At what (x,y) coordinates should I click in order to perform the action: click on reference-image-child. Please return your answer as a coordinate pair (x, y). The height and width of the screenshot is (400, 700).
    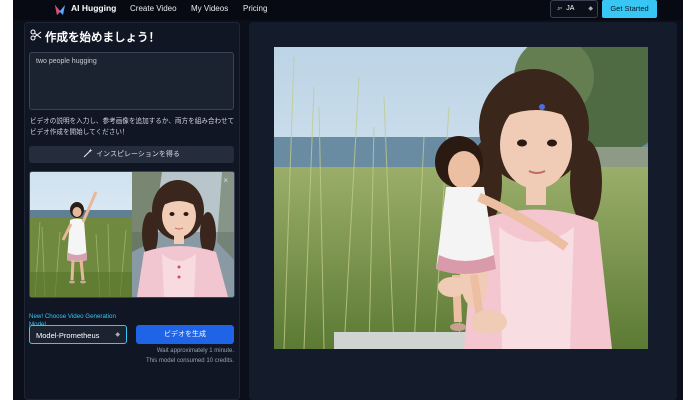
    Looking at the image, I should click on (81, 234).